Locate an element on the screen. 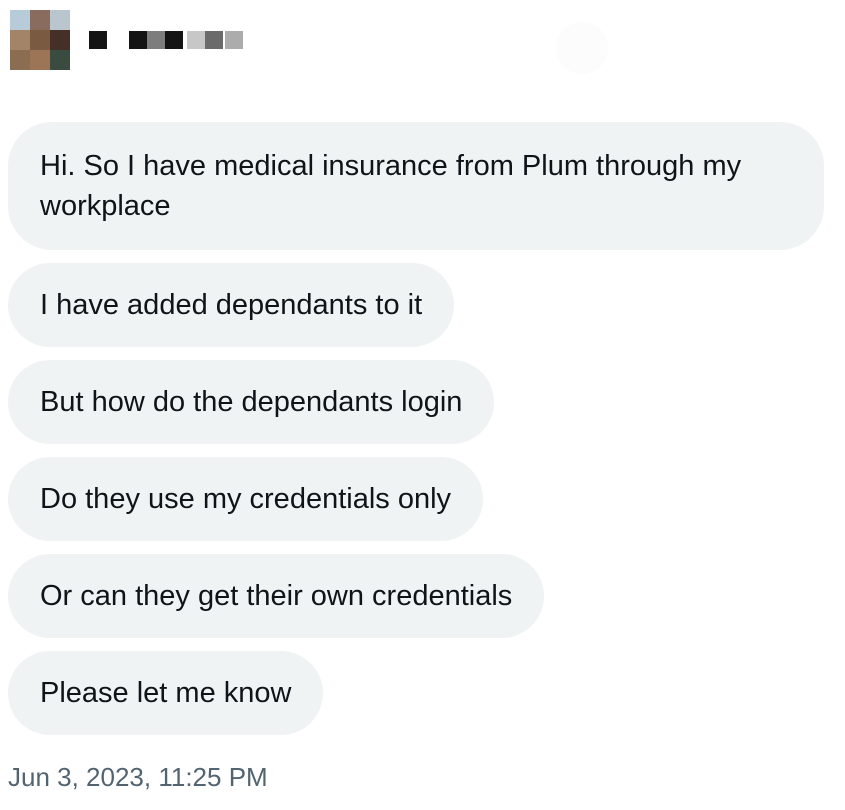  message-bubble: Please let me know is located at coordinates (166, 693).